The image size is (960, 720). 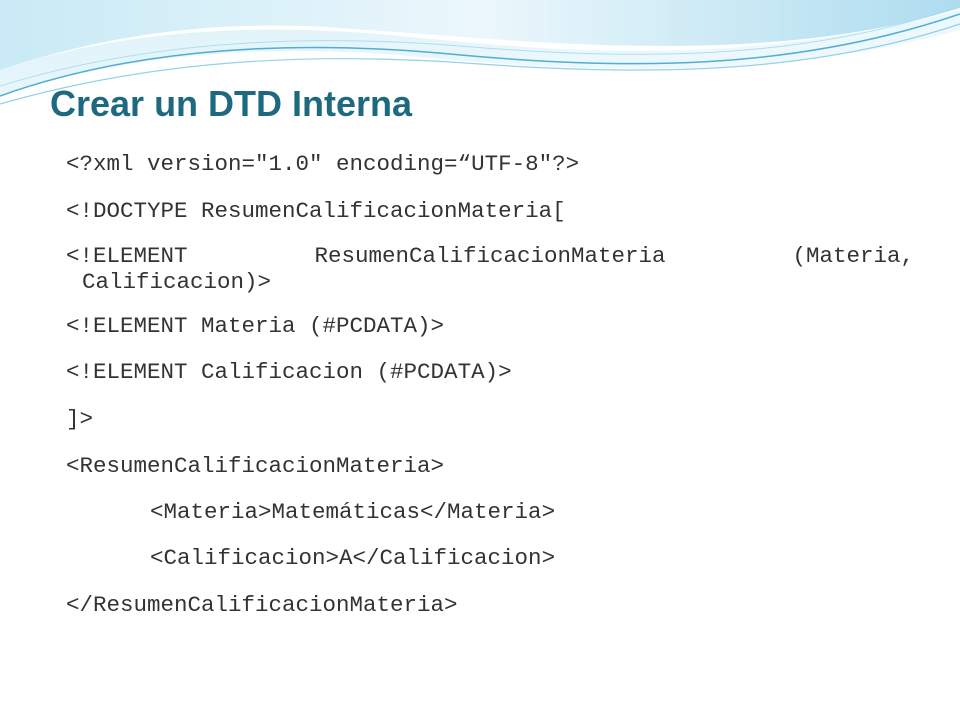 What do you see at coordinates (316, 211) in the screenshot?
I see `code-line-doctype: <!DOCTYPE ResumenCalificacionMateria[` at bounding box center [316, 211].